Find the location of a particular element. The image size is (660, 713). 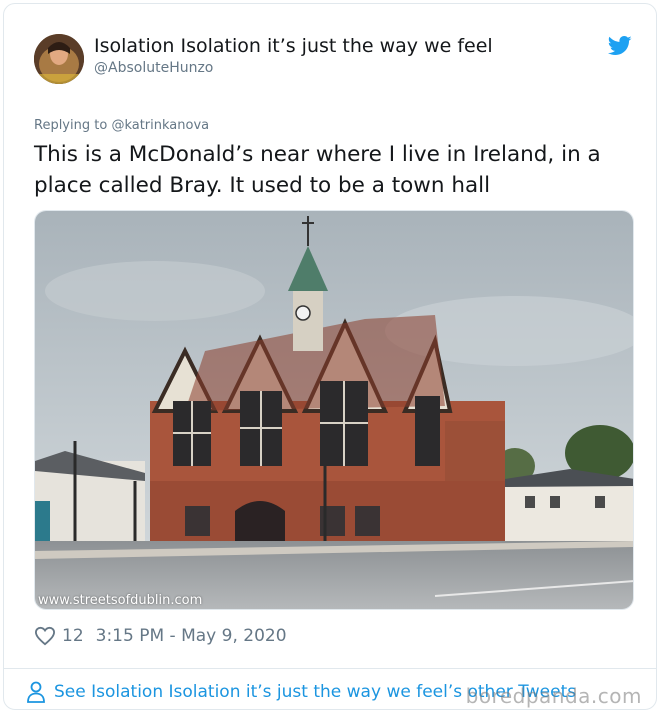

heart-icon is located at coordinates (45, 636).